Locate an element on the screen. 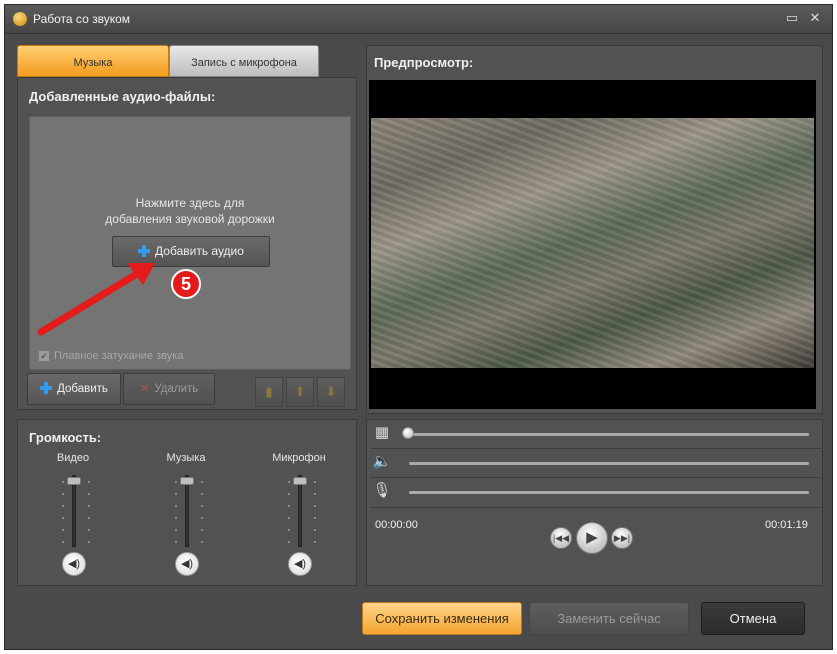  delete-button-label: Удалить is located at coordinates (176, 389).